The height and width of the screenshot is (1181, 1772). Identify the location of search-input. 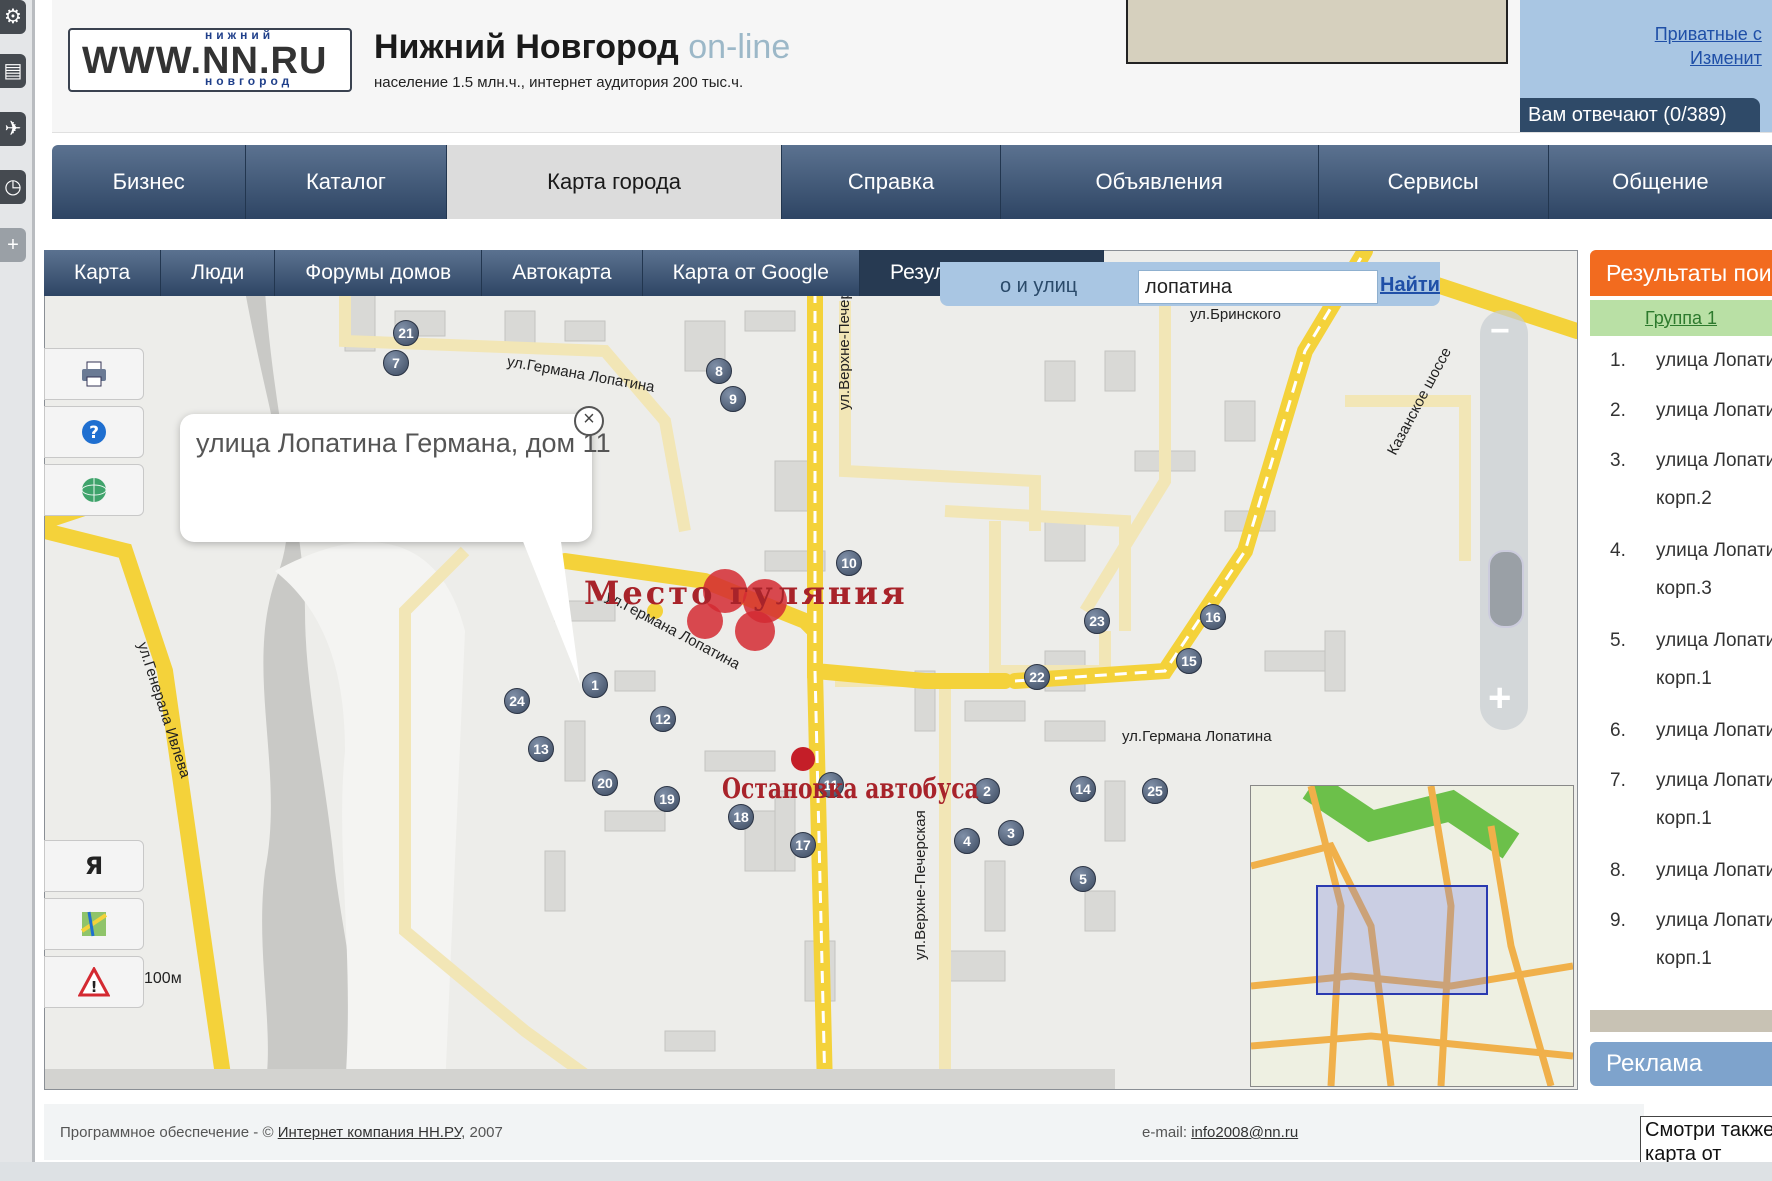
(1258, 287).